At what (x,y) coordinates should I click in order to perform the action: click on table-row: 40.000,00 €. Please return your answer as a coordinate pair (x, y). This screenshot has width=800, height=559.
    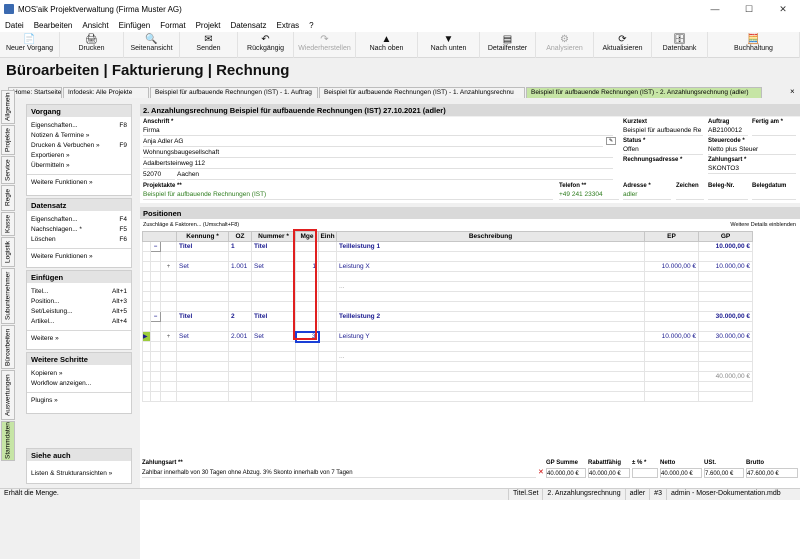
    Looking at the image, I should click on (469, 376).